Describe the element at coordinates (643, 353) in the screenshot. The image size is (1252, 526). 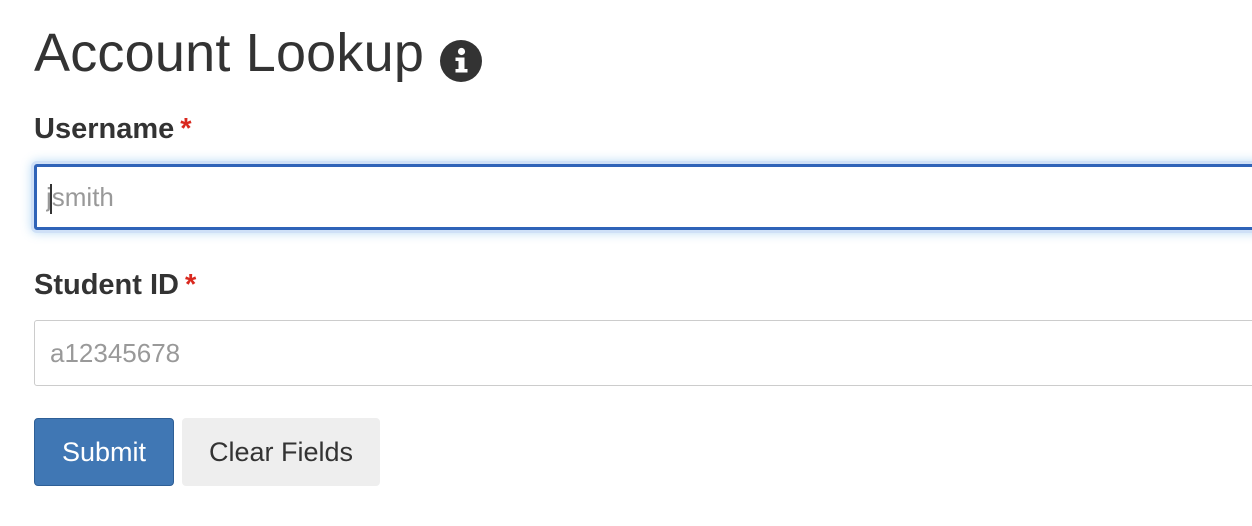
I see `student-id-input` at that location.